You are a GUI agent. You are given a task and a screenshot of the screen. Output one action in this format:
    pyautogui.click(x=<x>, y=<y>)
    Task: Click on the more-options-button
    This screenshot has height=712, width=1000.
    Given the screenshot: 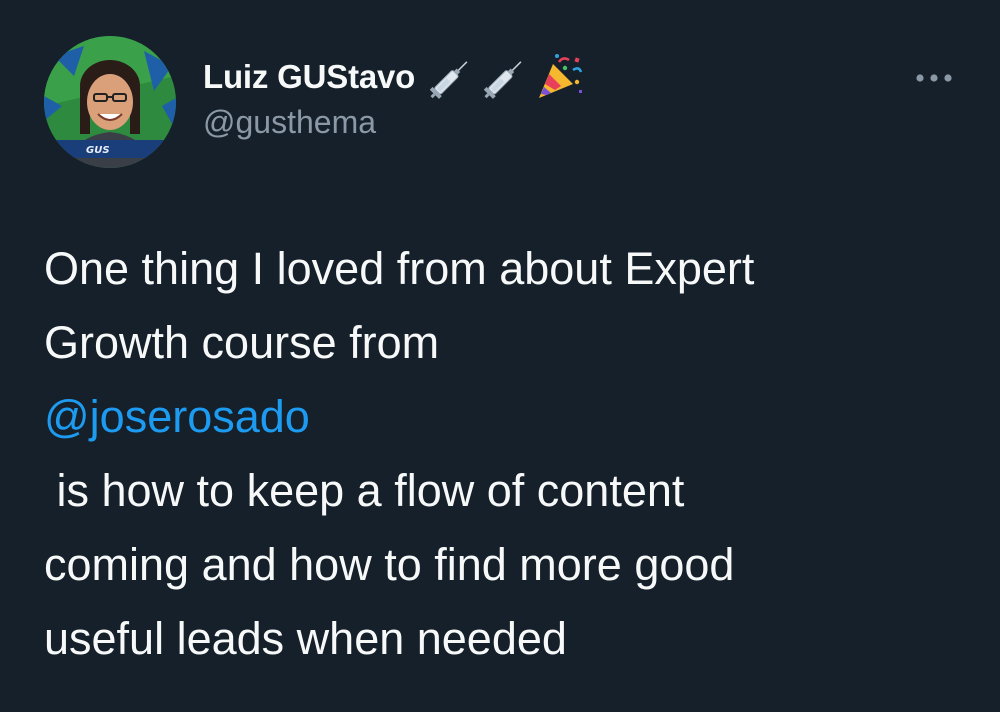 What is the action you would take?
    pyautogui.click(x=934, y=78)
    